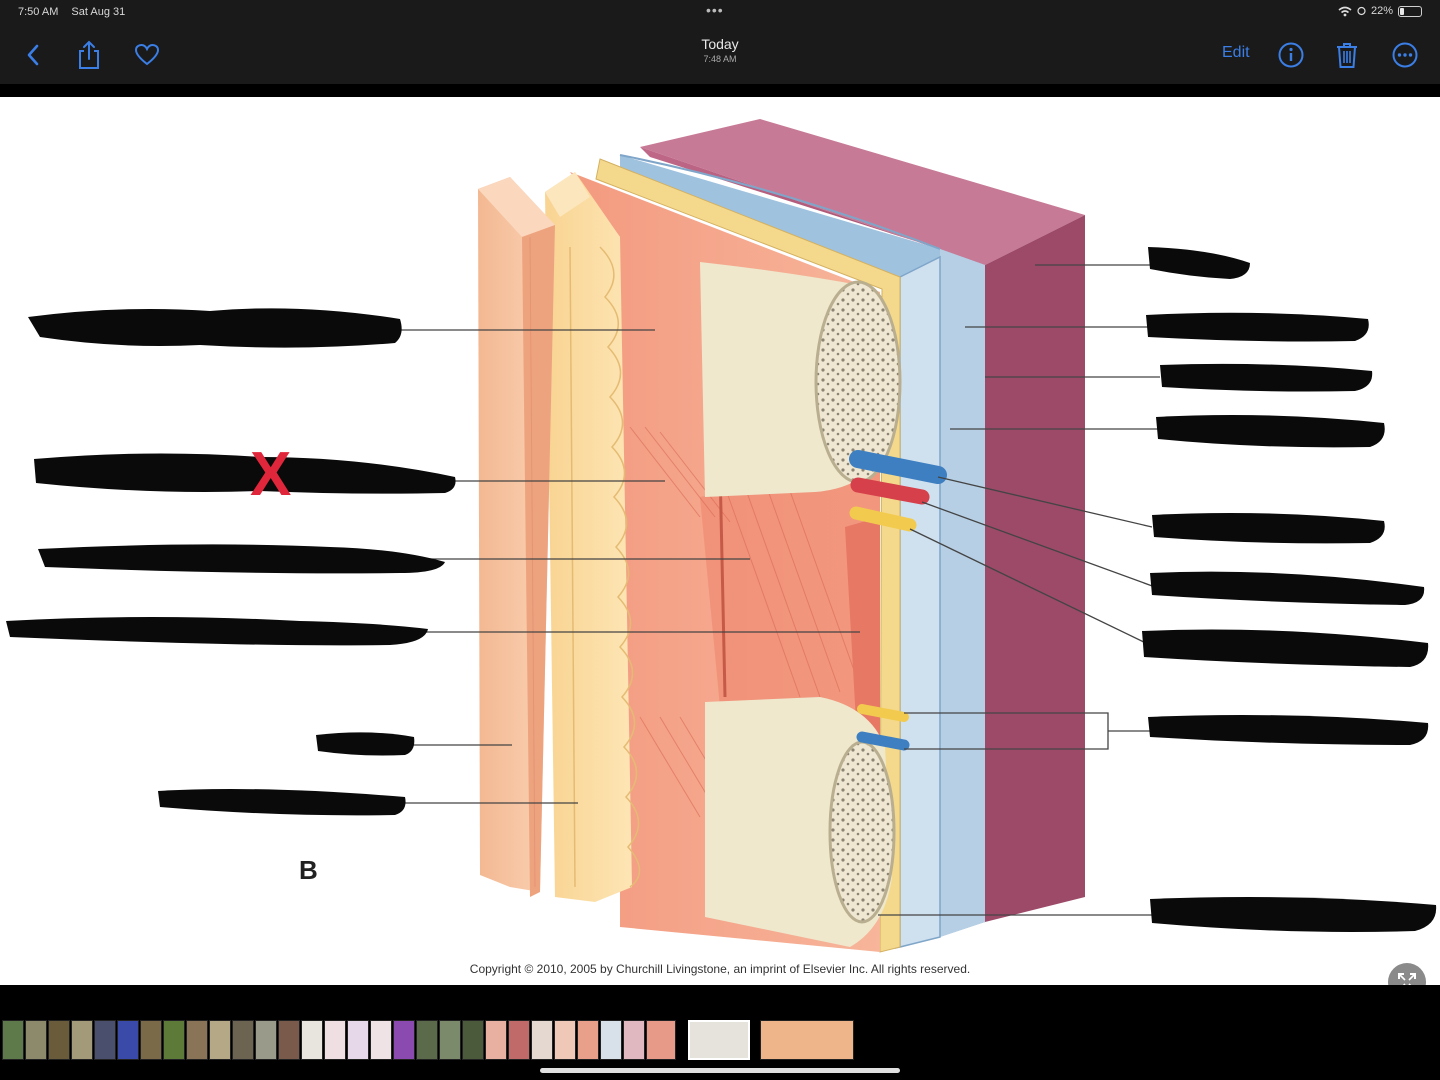 The height and width of the screenshot is (1080, 1440). I want to click on share-button, so click(89, 55).